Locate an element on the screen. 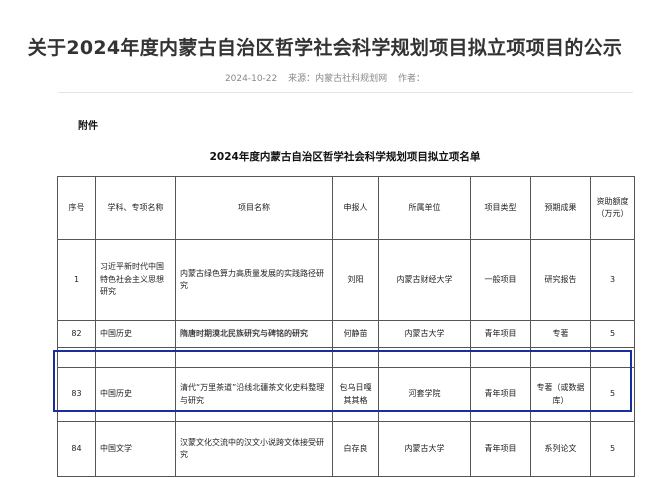  article-author: 作者： is located at coordinates (412, 79).